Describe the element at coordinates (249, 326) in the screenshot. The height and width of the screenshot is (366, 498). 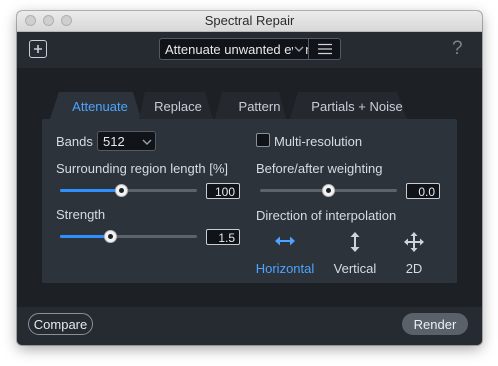
I see `footer: Compare Render` at that location.